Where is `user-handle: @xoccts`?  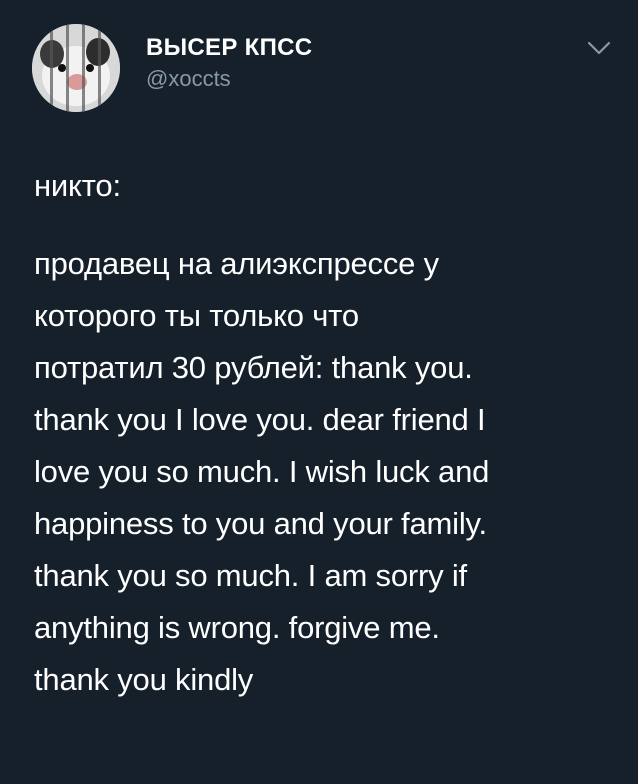
user-handle: @xoccts is located at coordinates (229, 79).